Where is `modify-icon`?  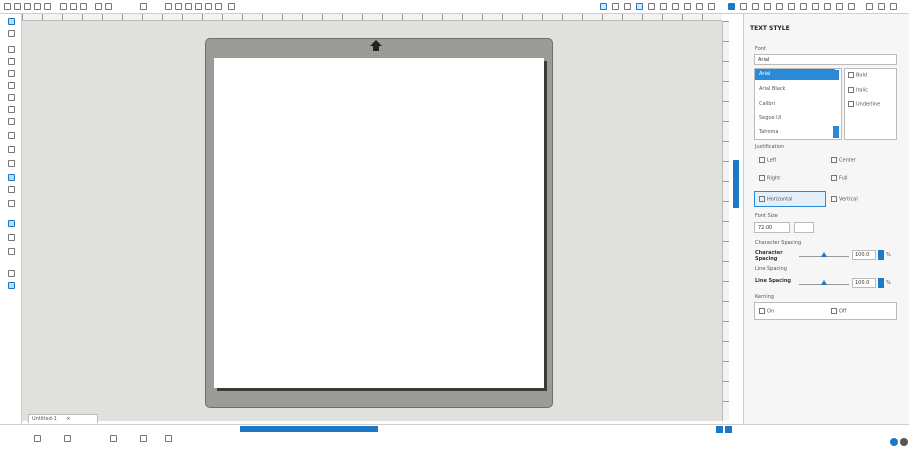 modify-icon is located at coordinates (767, 6).